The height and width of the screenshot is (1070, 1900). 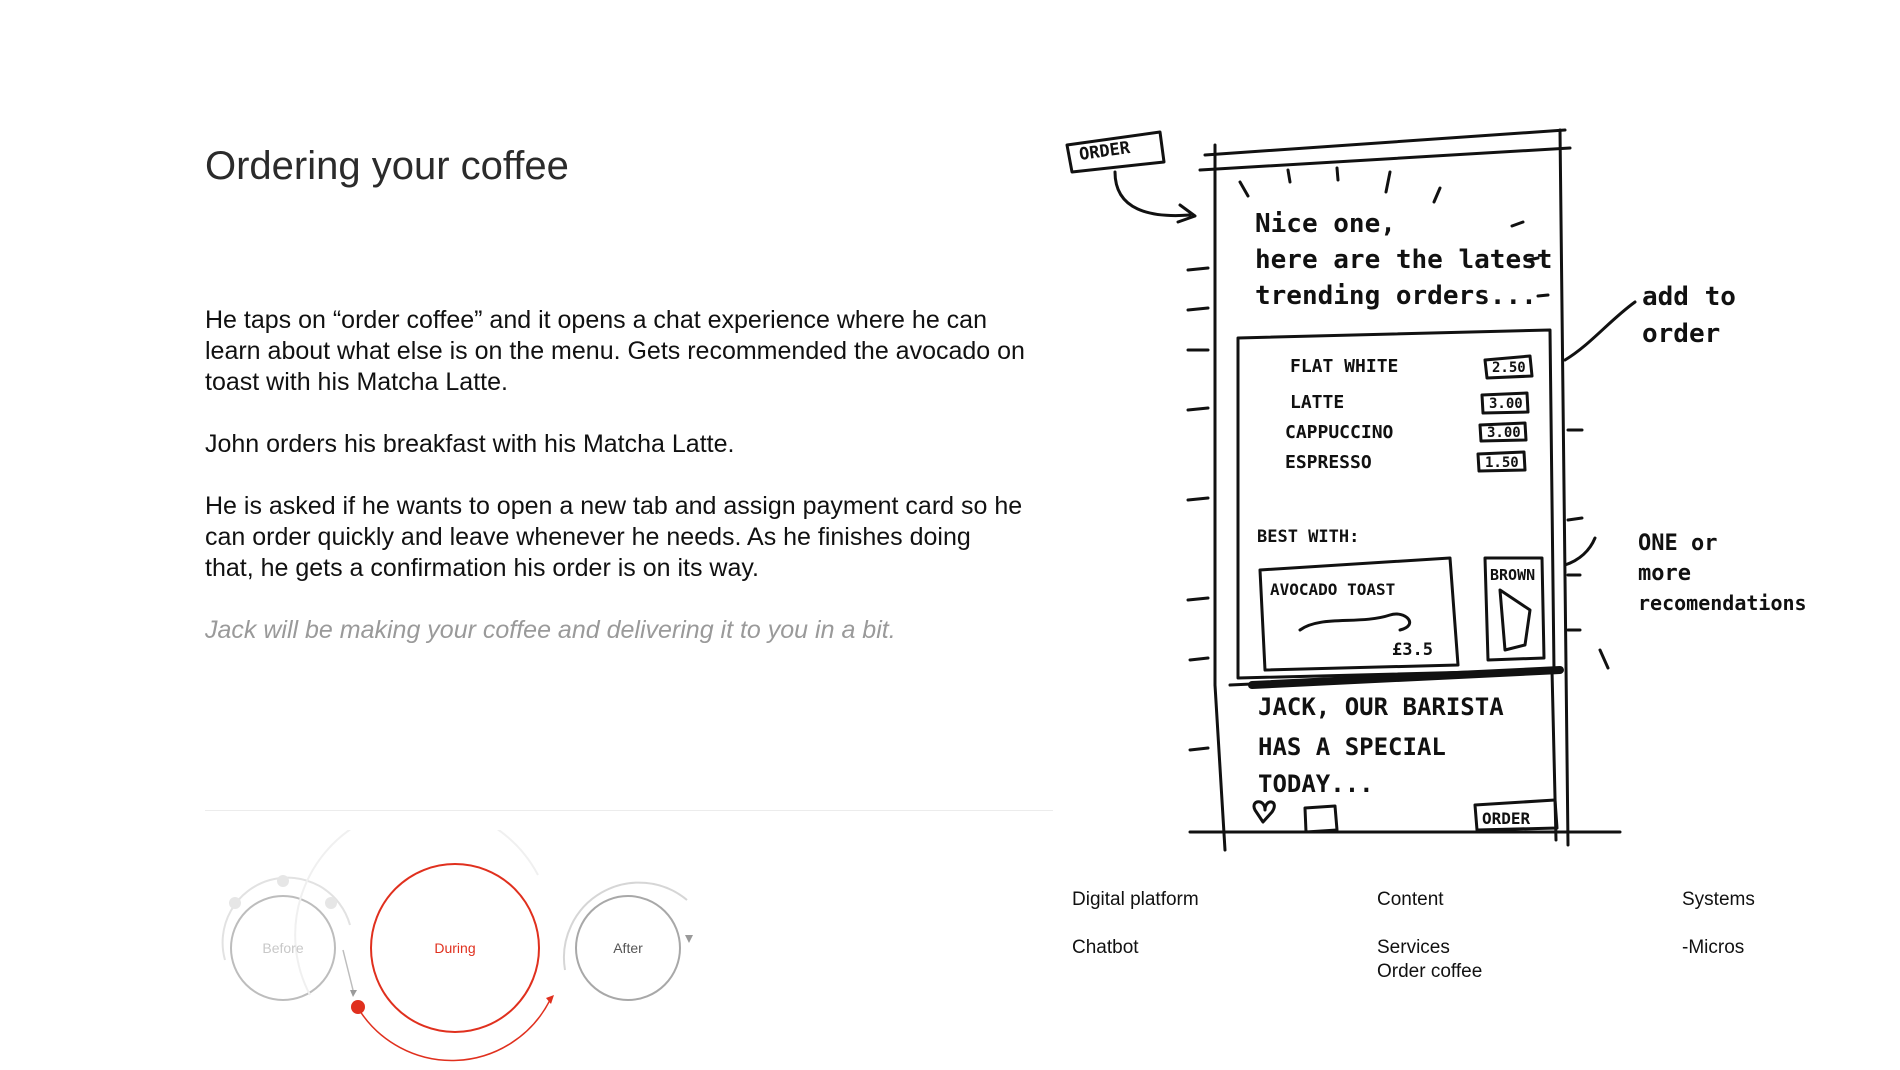 I want to click on note-recommendations: more, so click(x=1664, y=573).